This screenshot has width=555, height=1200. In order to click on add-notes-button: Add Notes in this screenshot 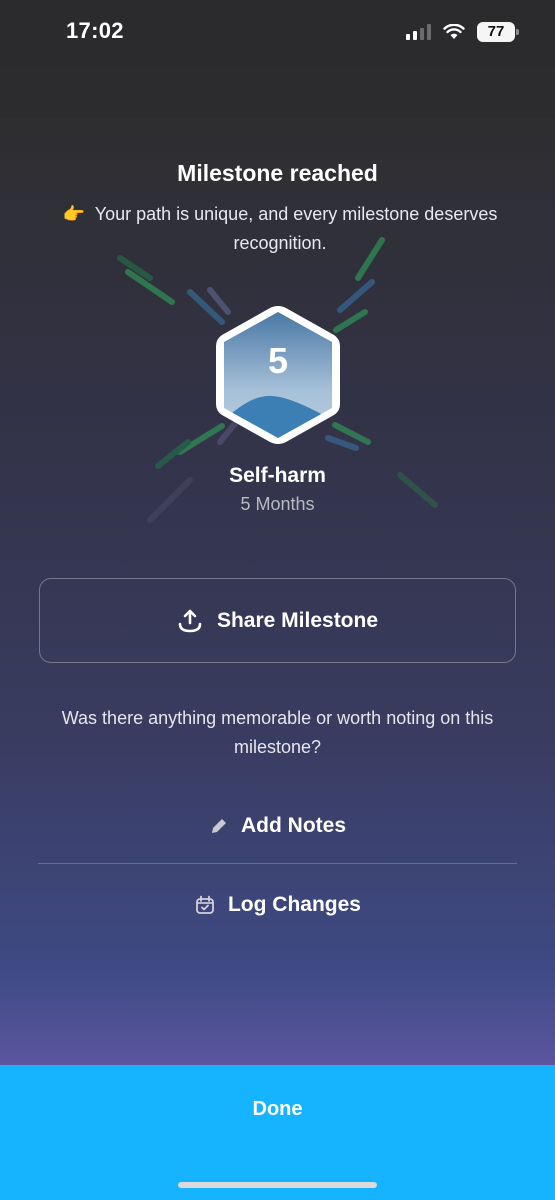, I will do `click(277, 826)`.